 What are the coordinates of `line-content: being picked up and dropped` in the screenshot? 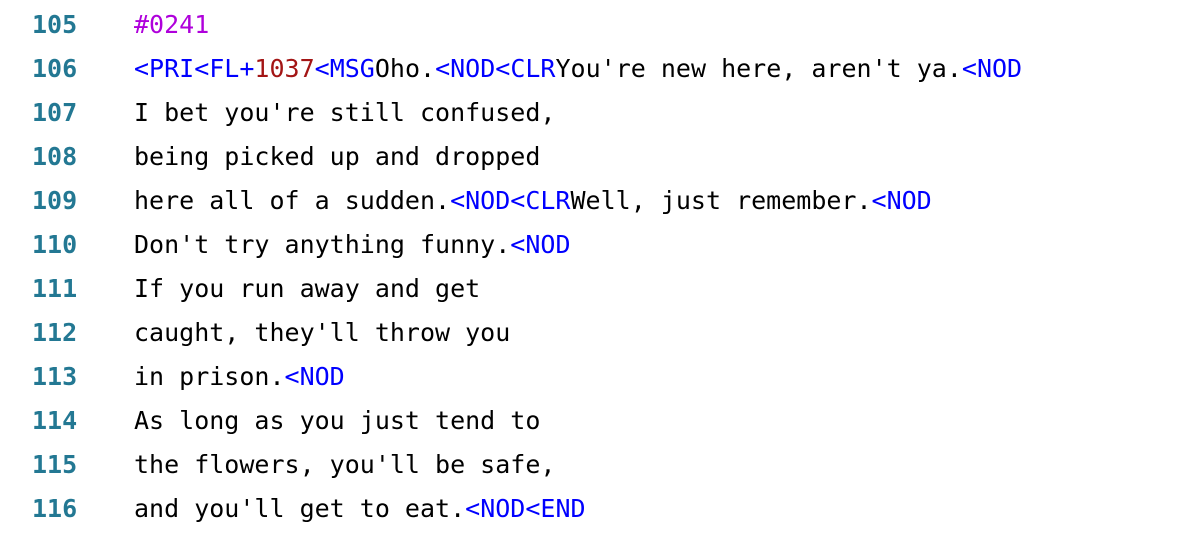 It's located at (659, 157).